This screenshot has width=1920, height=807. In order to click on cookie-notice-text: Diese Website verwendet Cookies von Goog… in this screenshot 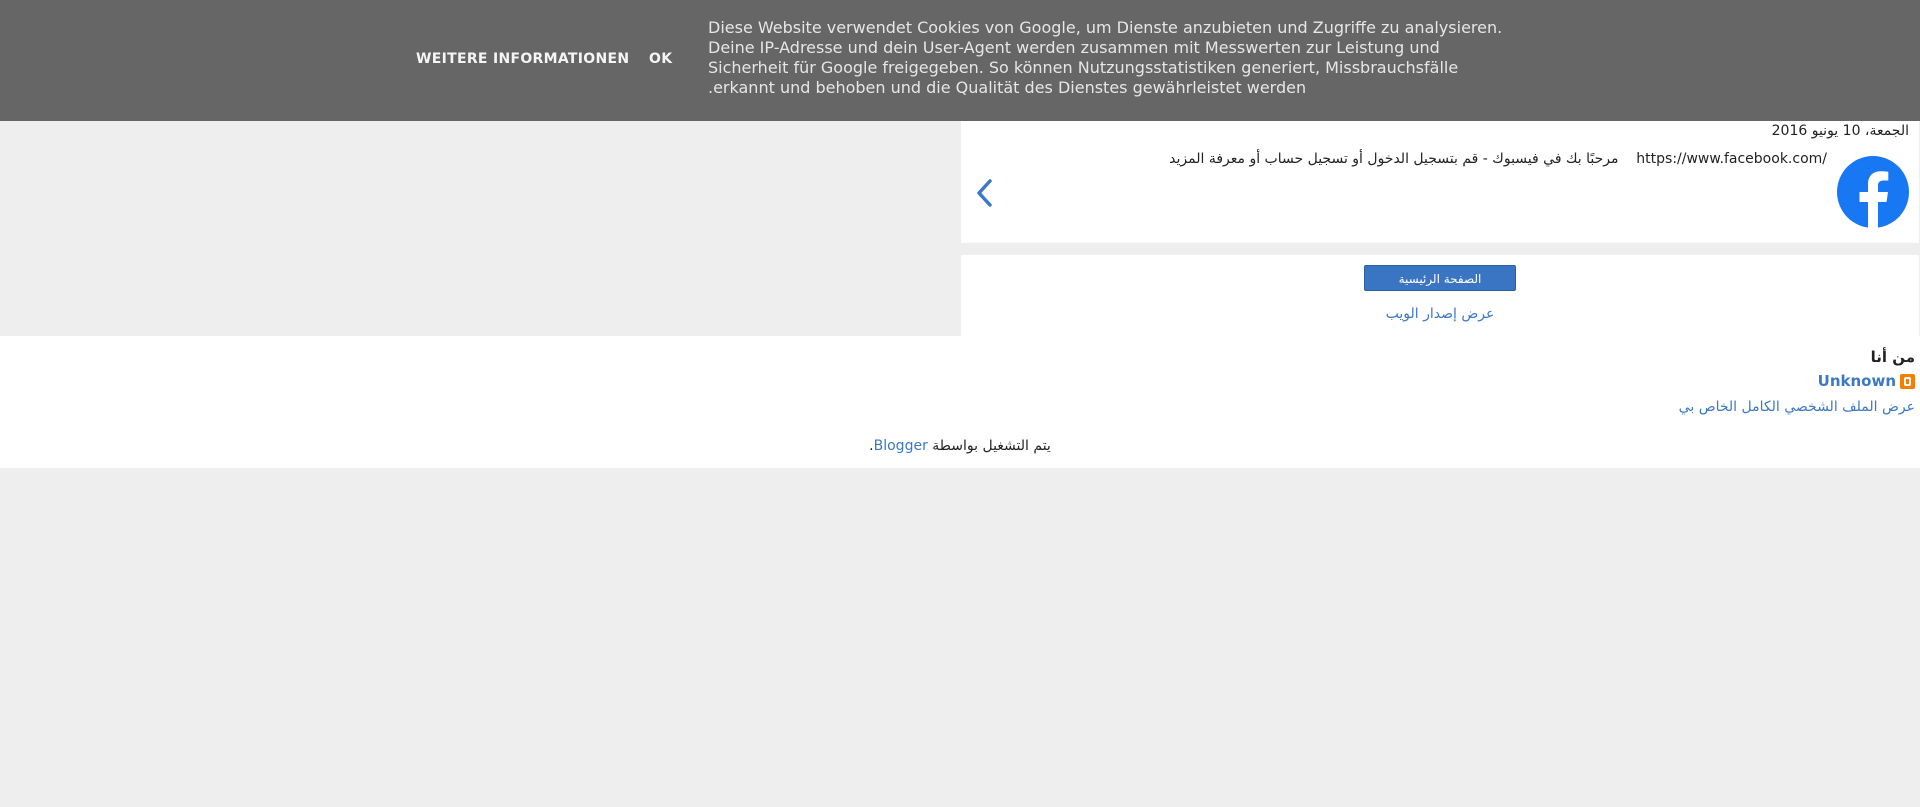, I will do `click(1118, 58)`.